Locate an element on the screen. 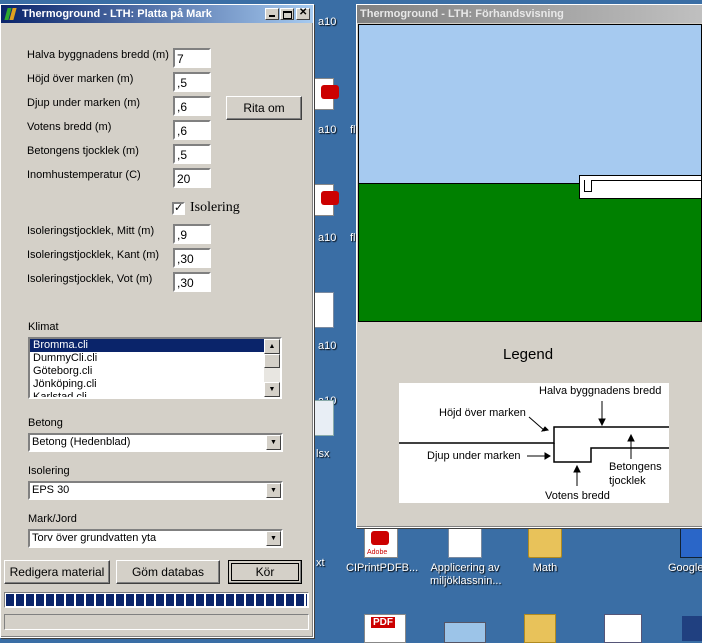  edit-material-button: Redigera material is located at coordinates (57, 572).